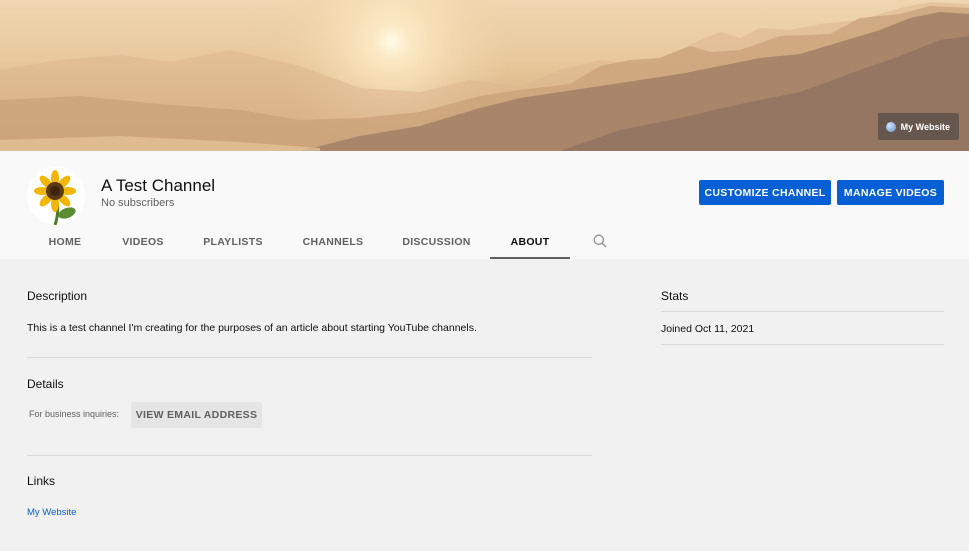 This screenshot has width=969, height=551. Describe the element at coordinates (765, 192) in the screenshot. I see `customize-channel-button: CUSTOMIZE CHANNEL` at that location.